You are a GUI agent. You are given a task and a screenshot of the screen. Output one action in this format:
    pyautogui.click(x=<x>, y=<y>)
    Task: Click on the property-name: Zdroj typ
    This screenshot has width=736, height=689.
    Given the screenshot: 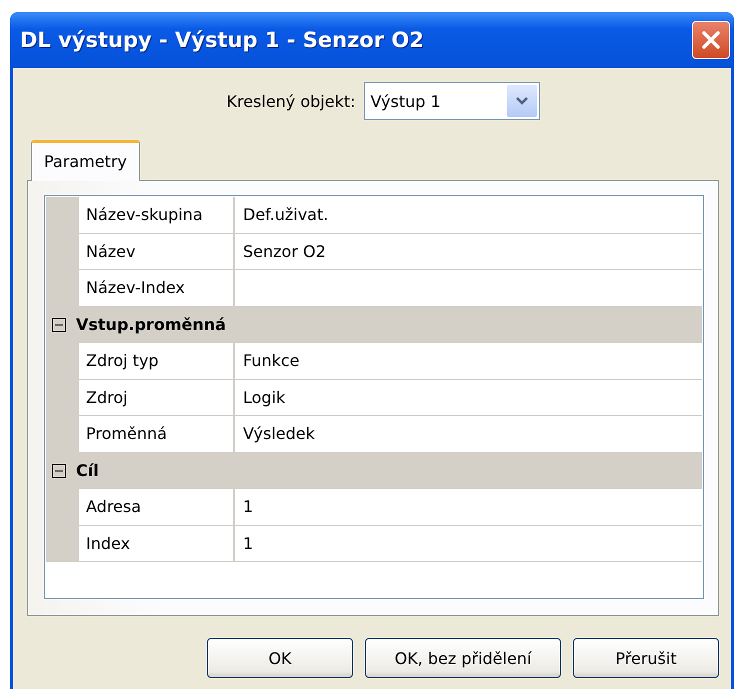 What is the action you would take?
    pyautogui.click(x=157, y=360)
    